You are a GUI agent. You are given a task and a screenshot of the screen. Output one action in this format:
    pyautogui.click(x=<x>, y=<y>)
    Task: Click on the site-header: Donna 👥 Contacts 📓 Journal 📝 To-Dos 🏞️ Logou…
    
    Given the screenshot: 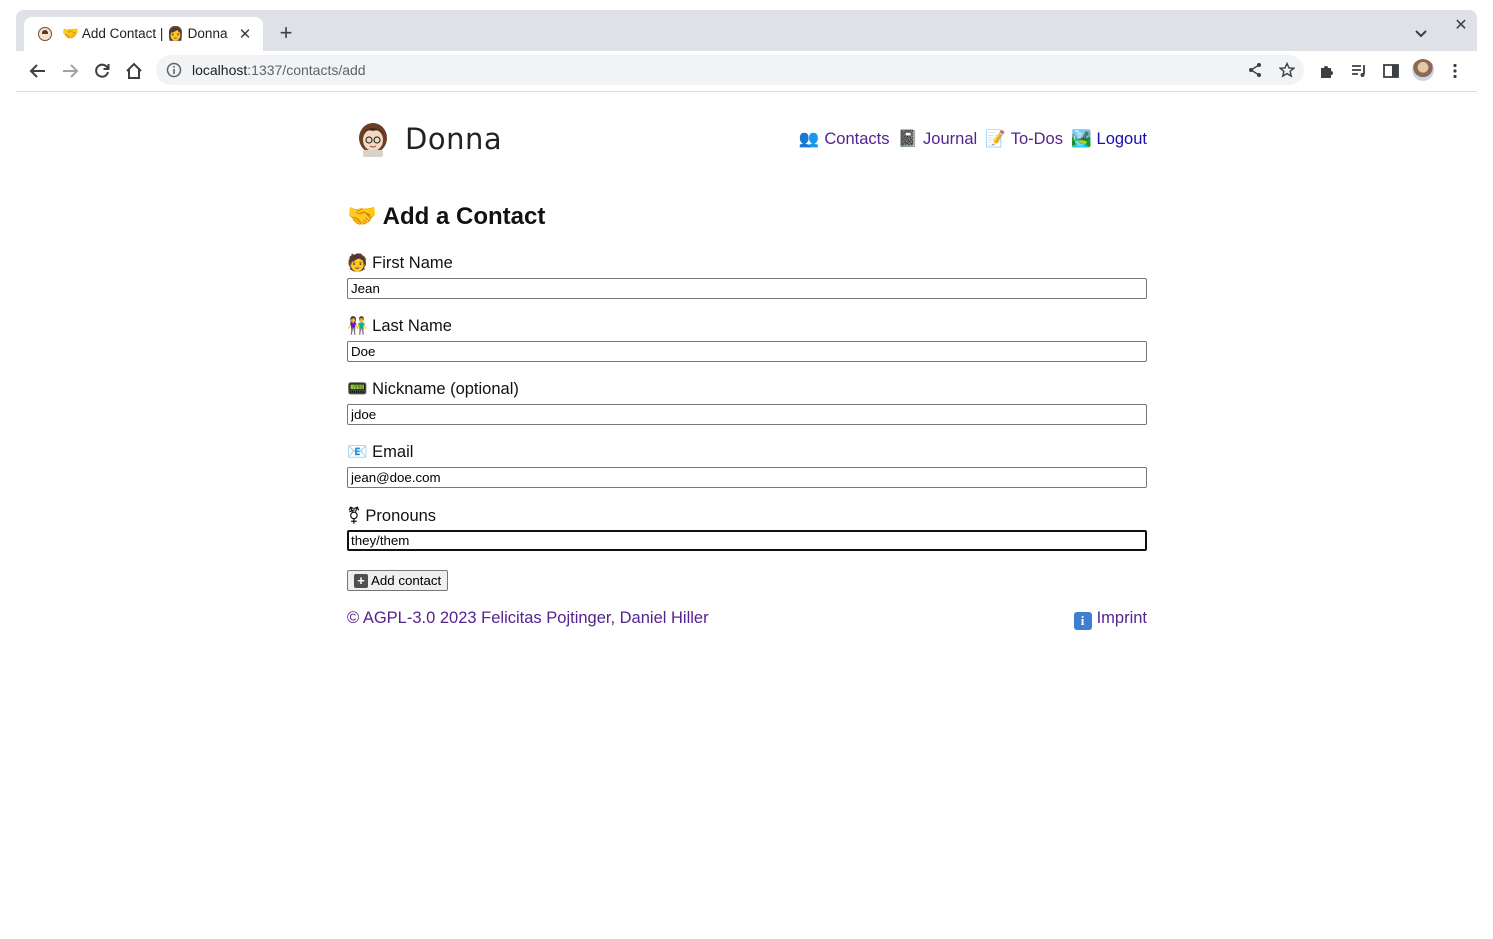 What is the action you would take?
    pyautogui.click(x=747, y=140)
    